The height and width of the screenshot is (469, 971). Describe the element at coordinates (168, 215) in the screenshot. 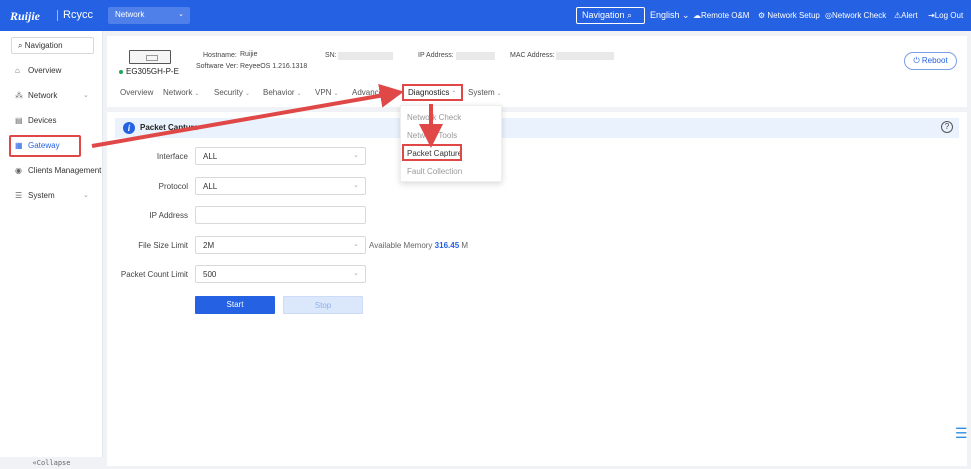

I see `ip-address-label: IP Address` at that location.